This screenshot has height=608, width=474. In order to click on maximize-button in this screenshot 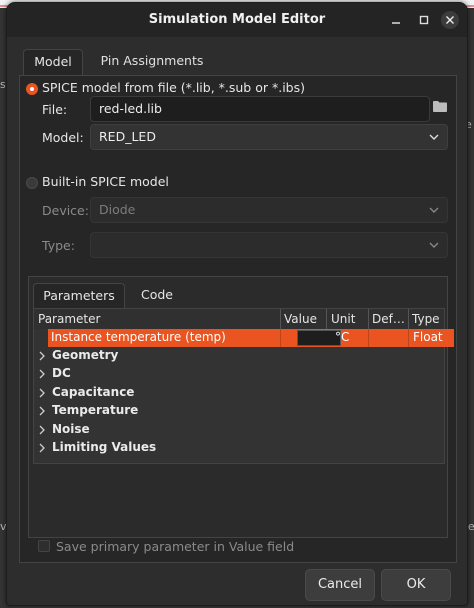, I will do `click(424, 20)`.